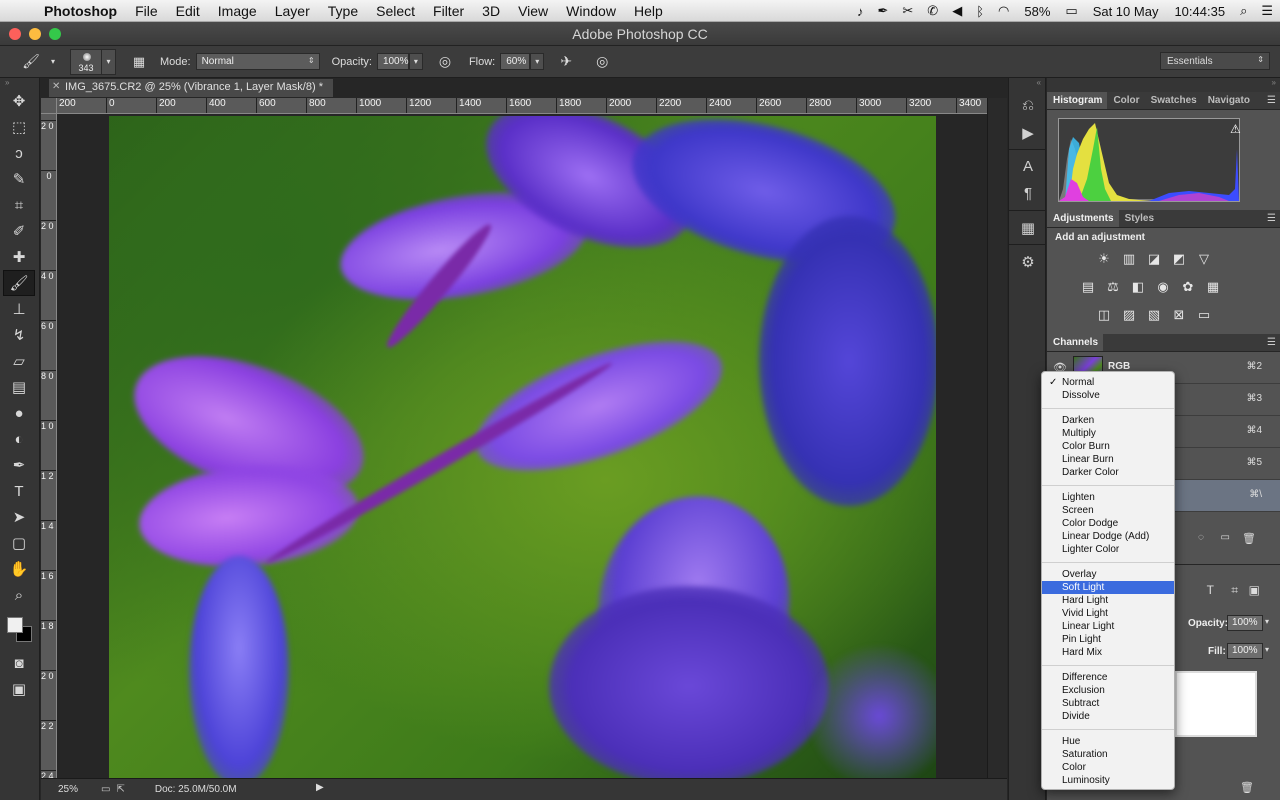 This screenshot has width=1280, height=800. Describe the element at coordinates (860, 11) in the screenshot. I see `music-note-icon: ♪` at that location.